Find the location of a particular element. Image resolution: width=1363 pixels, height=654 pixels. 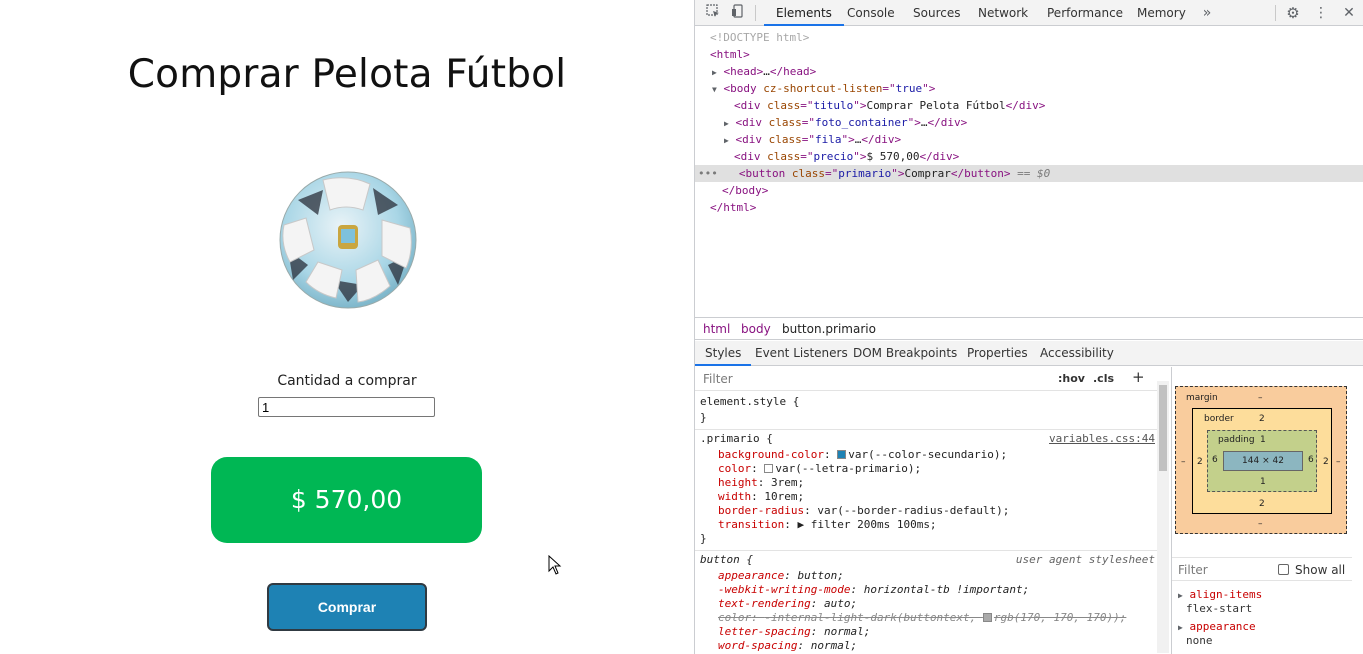

show-all-checkbox is located at coordinates (1283, 569).